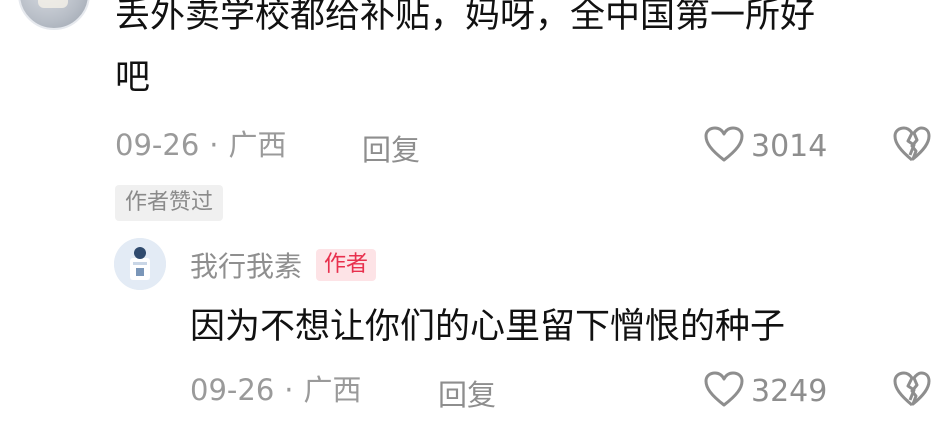 Image resolution: width=940 pixels, height=433 pixels. I want to click on comment-meta: 09-26 · 广西, so click(201, 145).